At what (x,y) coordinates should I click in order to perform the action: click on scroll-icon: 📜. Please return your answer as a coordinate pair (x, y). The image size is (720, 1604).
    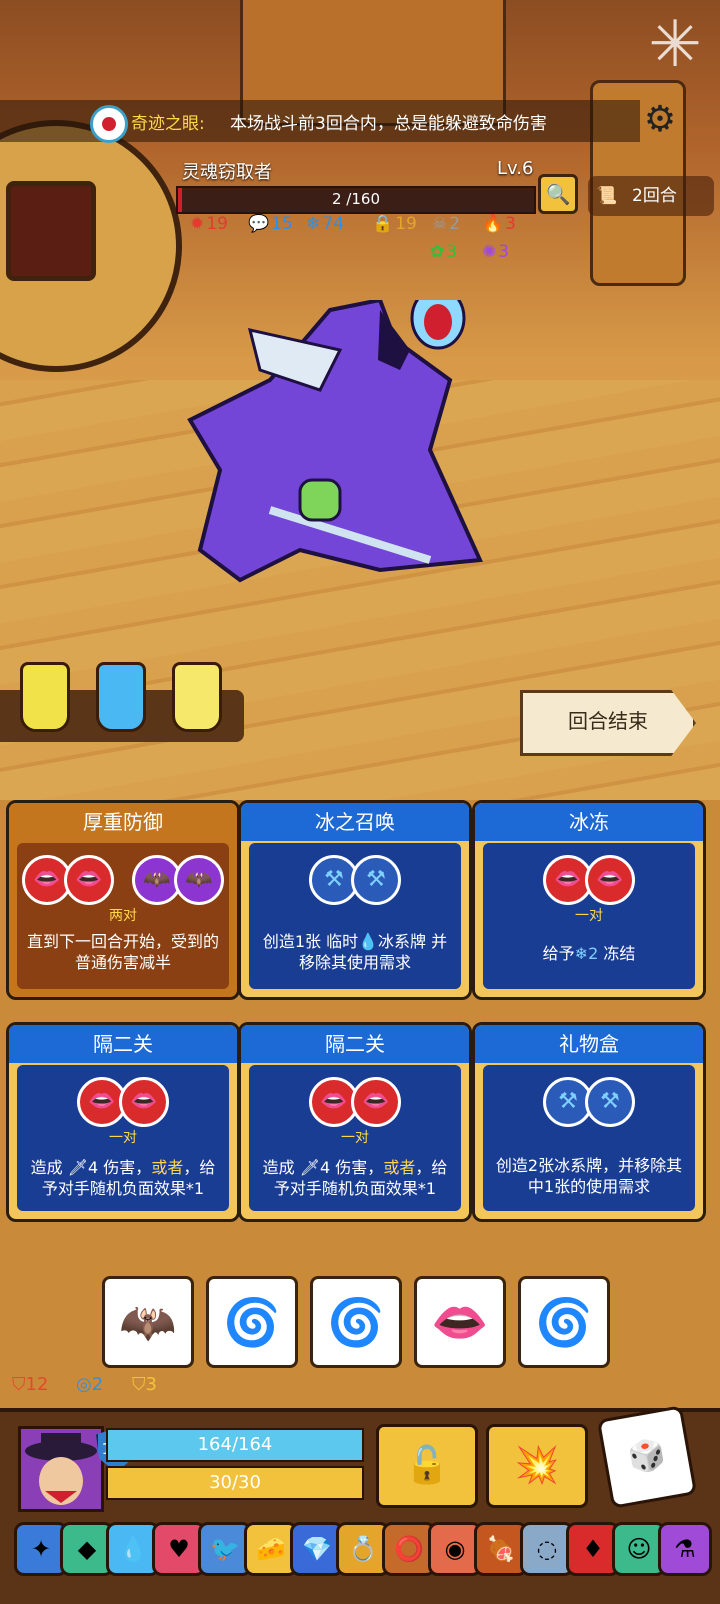
    Looking at the image, I should click on (607, 196).